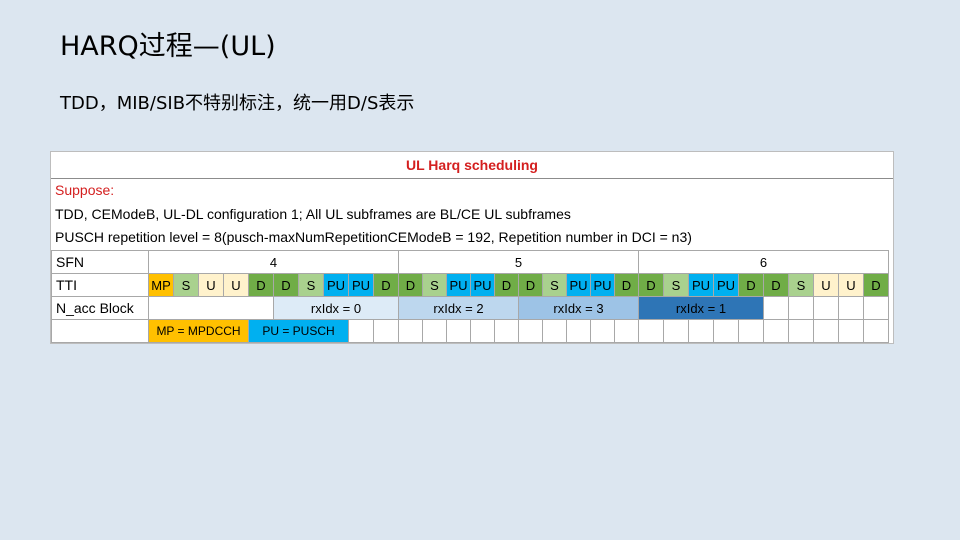  I want to click on sfn-cell: 6, so click(763, 262).